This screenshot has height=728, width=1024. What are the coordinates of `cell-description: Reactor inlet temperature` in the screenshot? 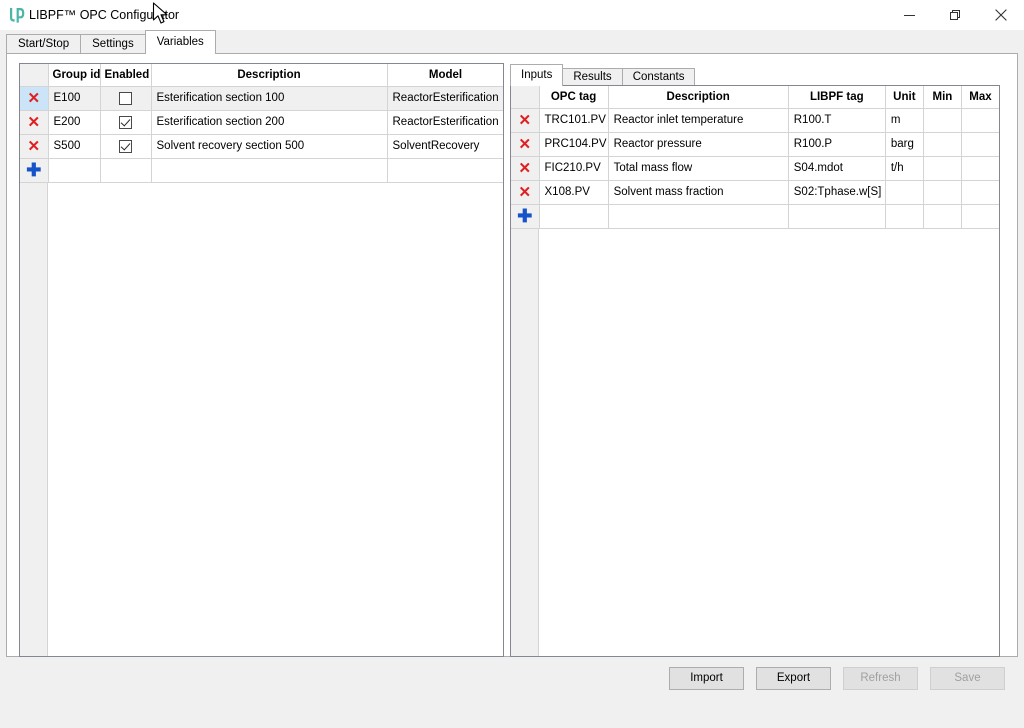 It's located at (698, 120).